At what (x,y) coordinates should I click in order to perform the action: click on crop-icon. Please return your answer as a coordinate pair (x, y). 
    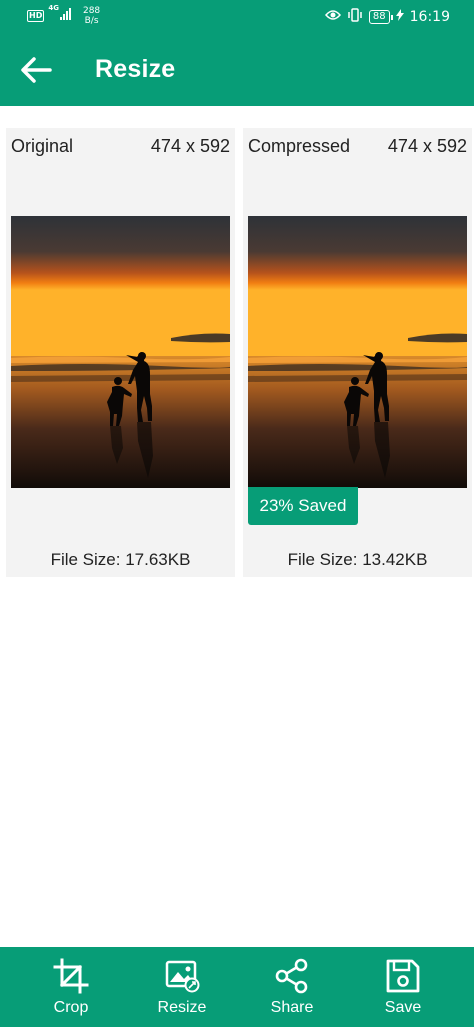
    Looking at the image, I should click on (71, 976).